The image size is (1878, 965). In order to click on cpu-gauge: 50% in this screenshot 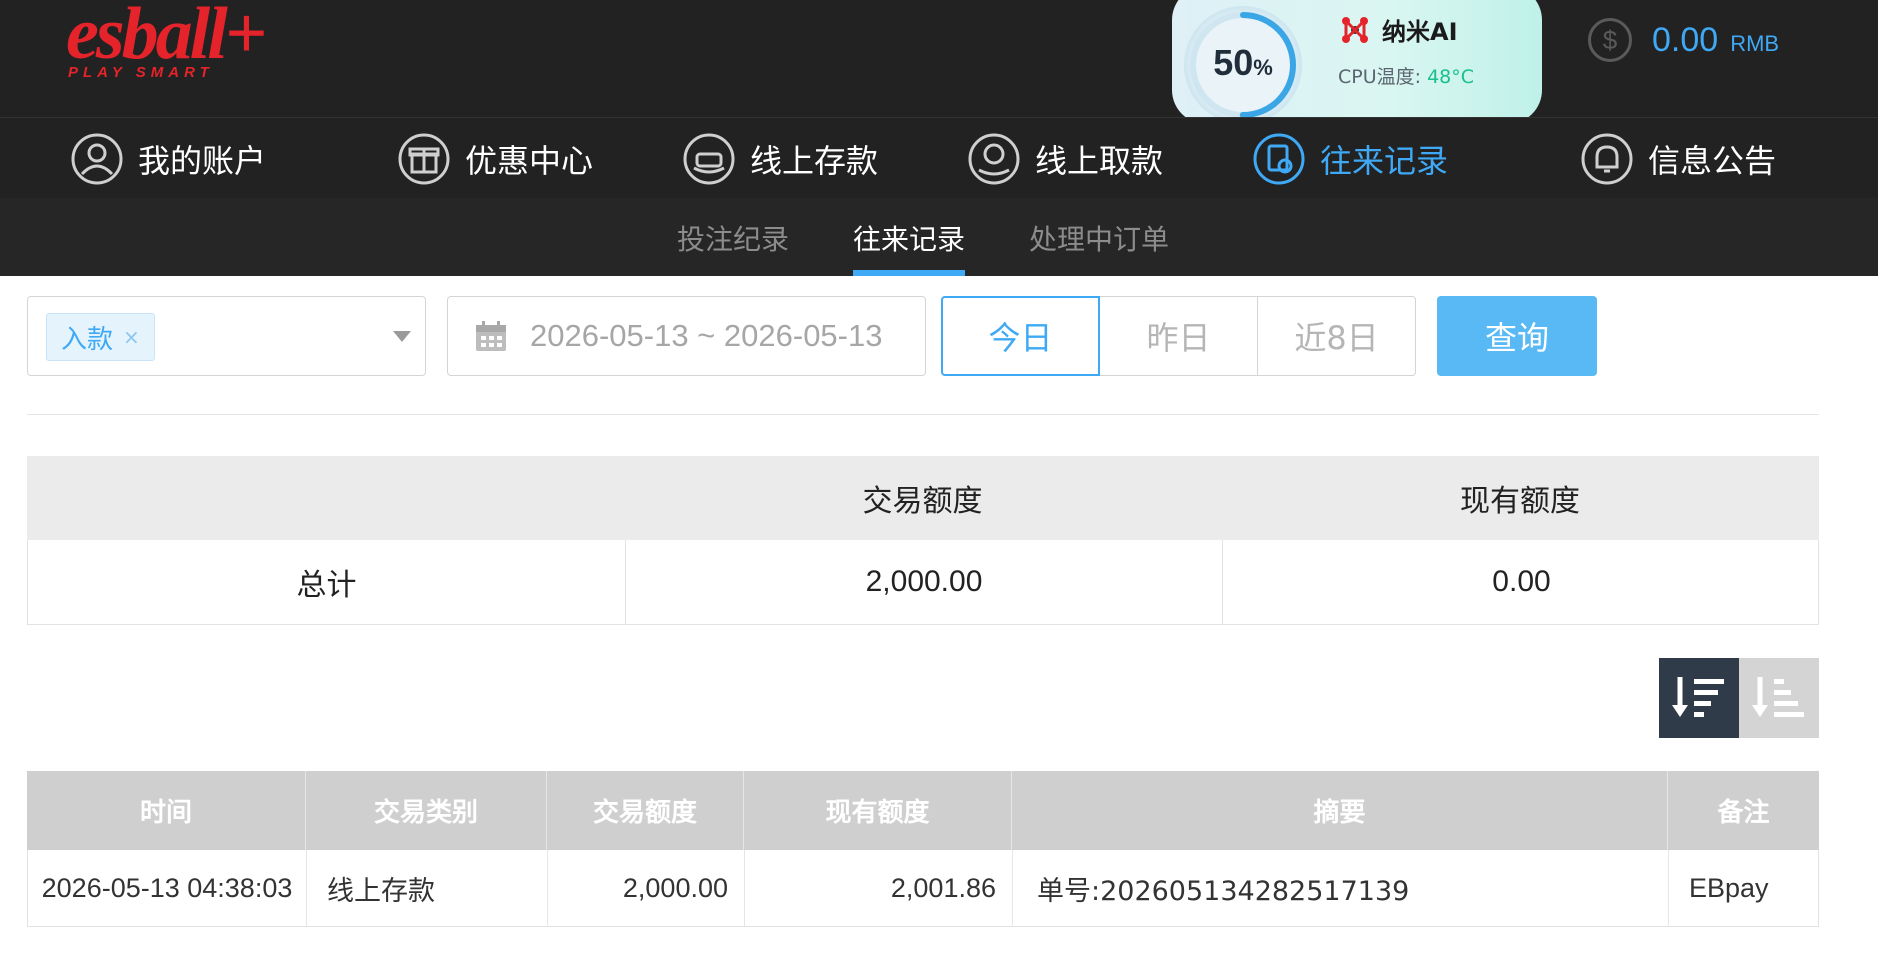, I will do `click(1243, 65)`.